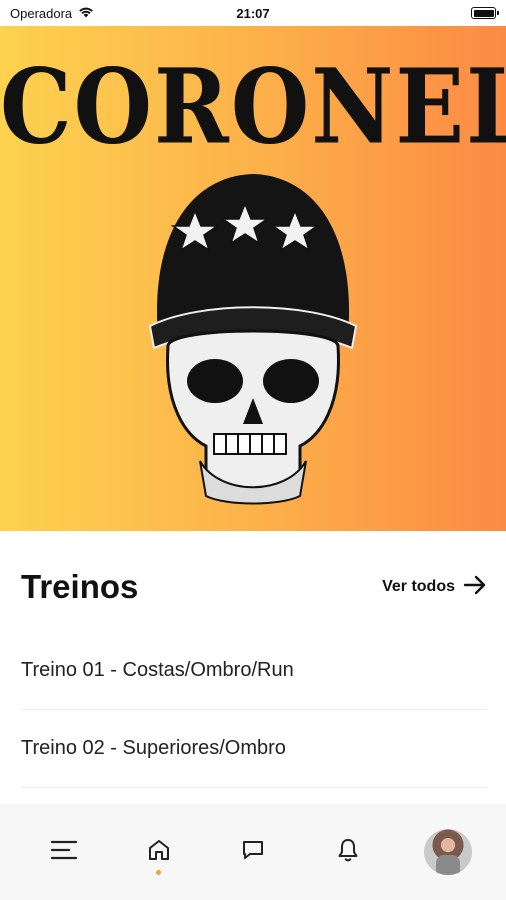  I want to click on arrow-right-icon, so click(475, 587).